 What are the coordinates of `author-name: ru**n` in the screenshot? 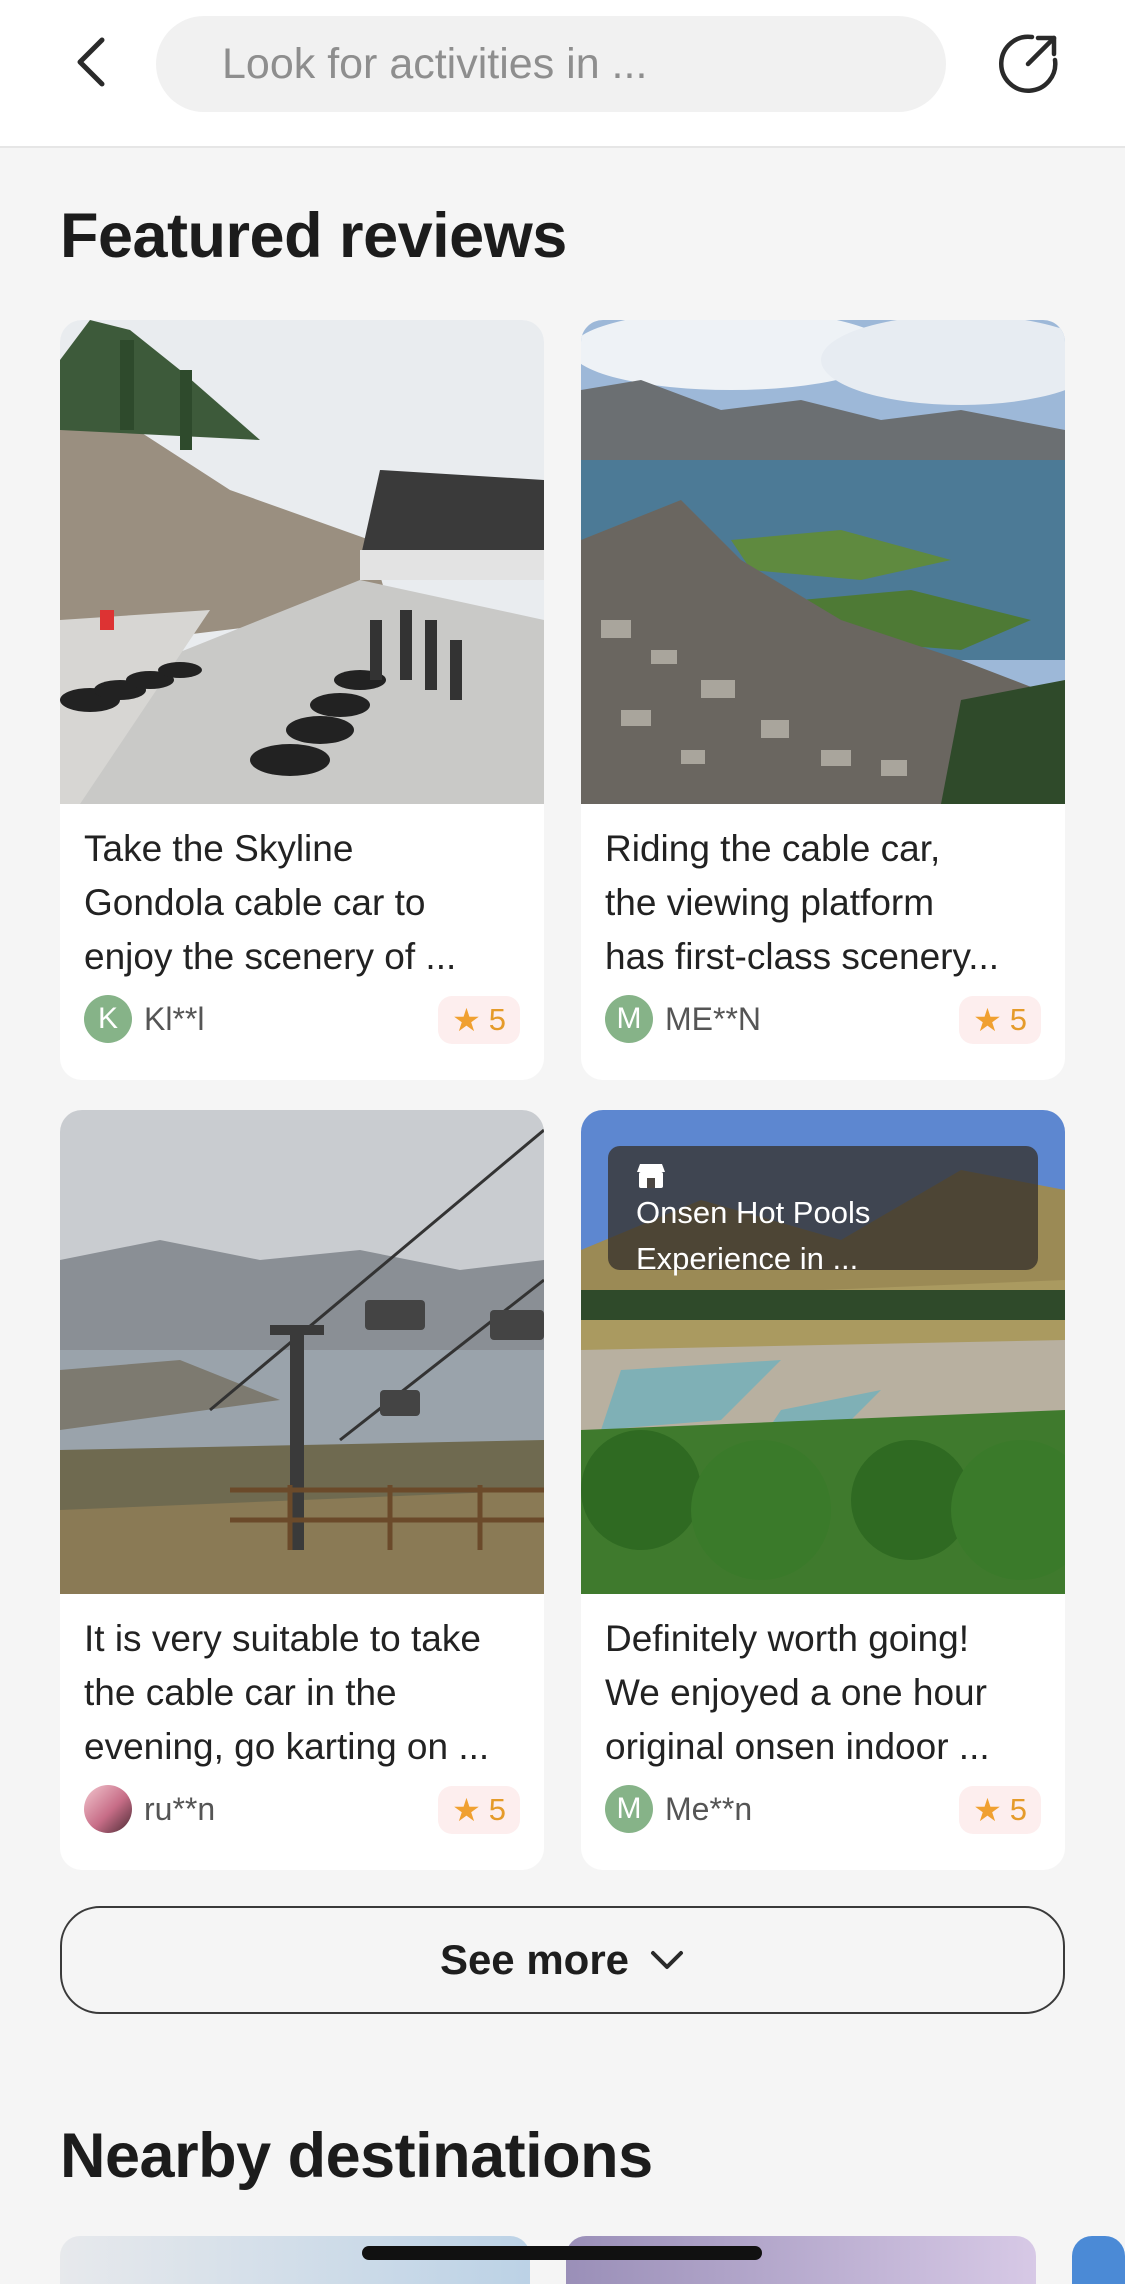 It's located at (180, 1808).